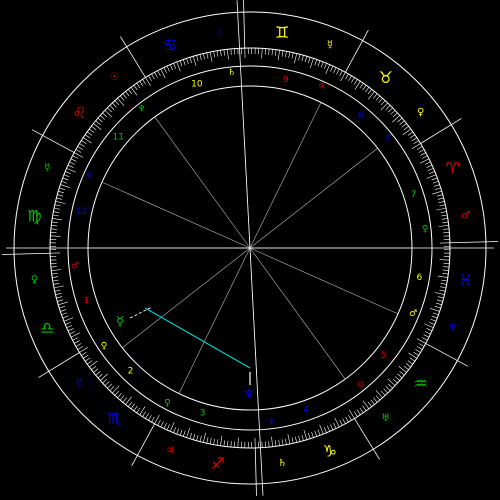  What do you see at coordinates (249, 395) in the screenshot?
I see `neptune-planet-icon: ♆` at bounding box center [249, 395].